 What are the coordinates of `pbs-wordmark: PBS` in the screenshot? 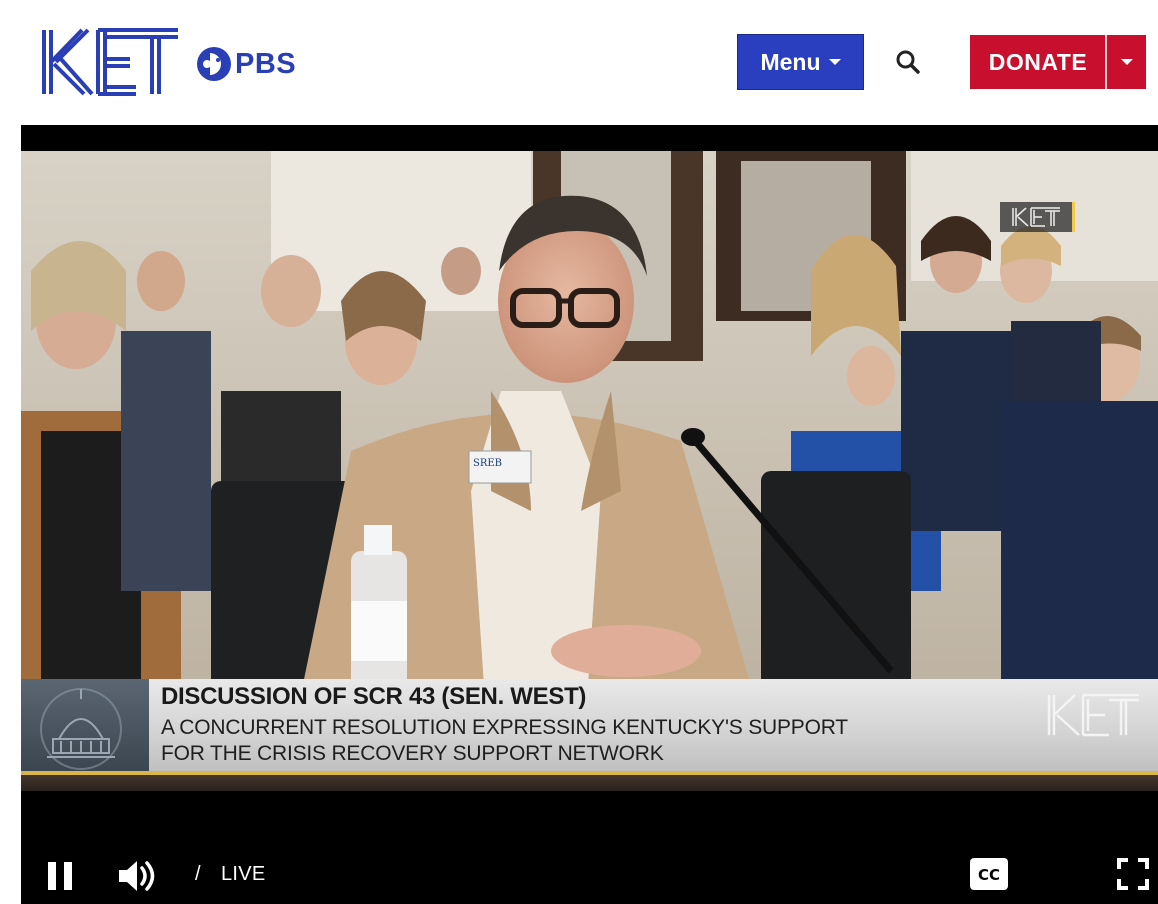 It's located at (266, 63).